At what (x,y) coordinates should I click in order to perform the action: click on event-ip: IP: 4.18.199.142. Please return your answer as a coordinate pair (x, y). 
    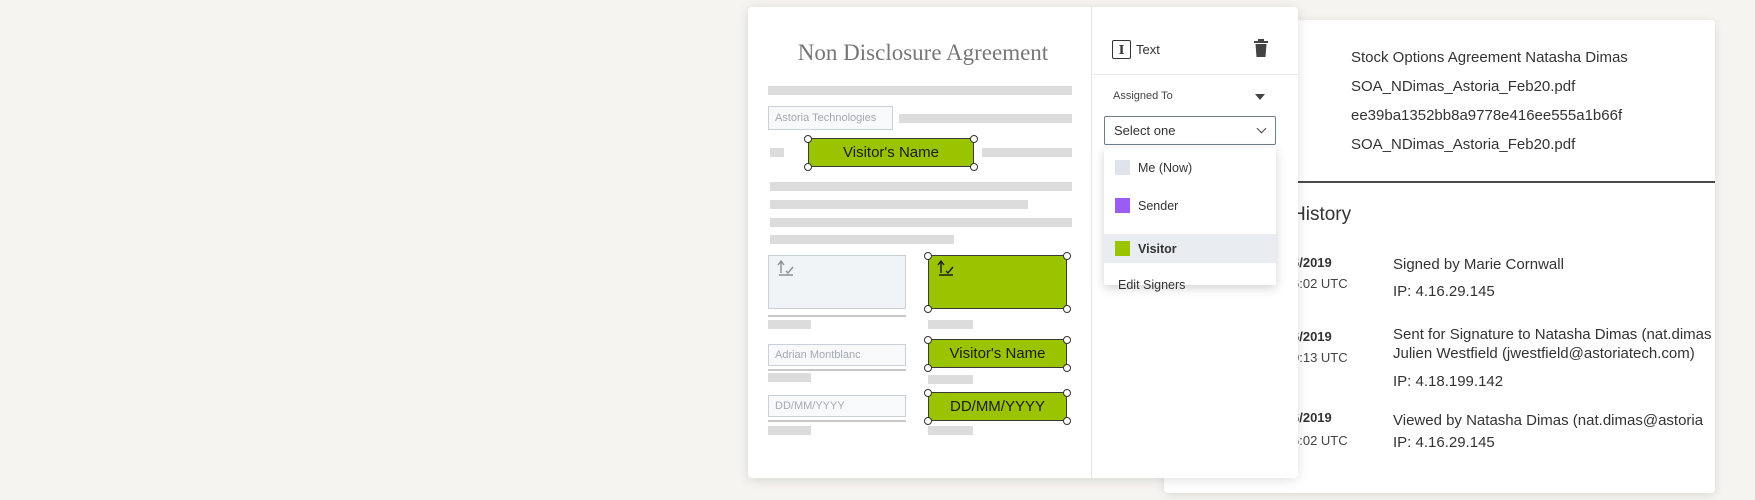
    Looking at the image, I should click on (1448, 381).